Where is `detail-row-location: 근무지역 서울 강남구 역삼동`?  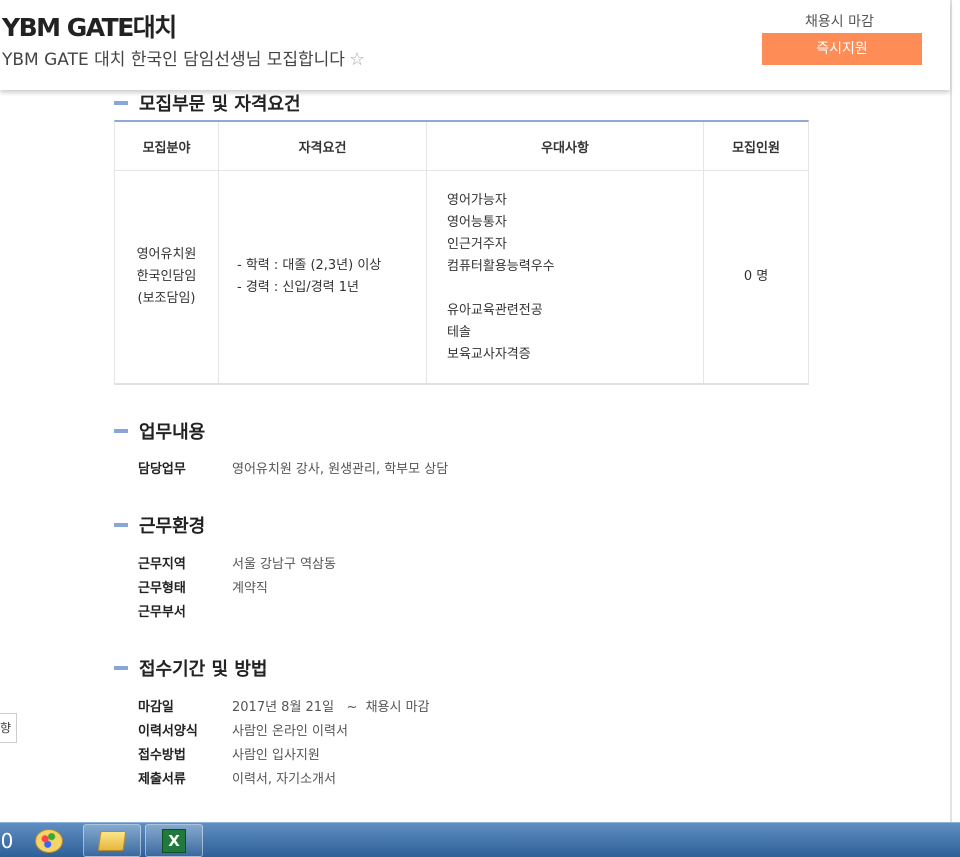 detail-row-location: 근무지역 서울 강남구 역삼동 is located at coordinates (237, 562).